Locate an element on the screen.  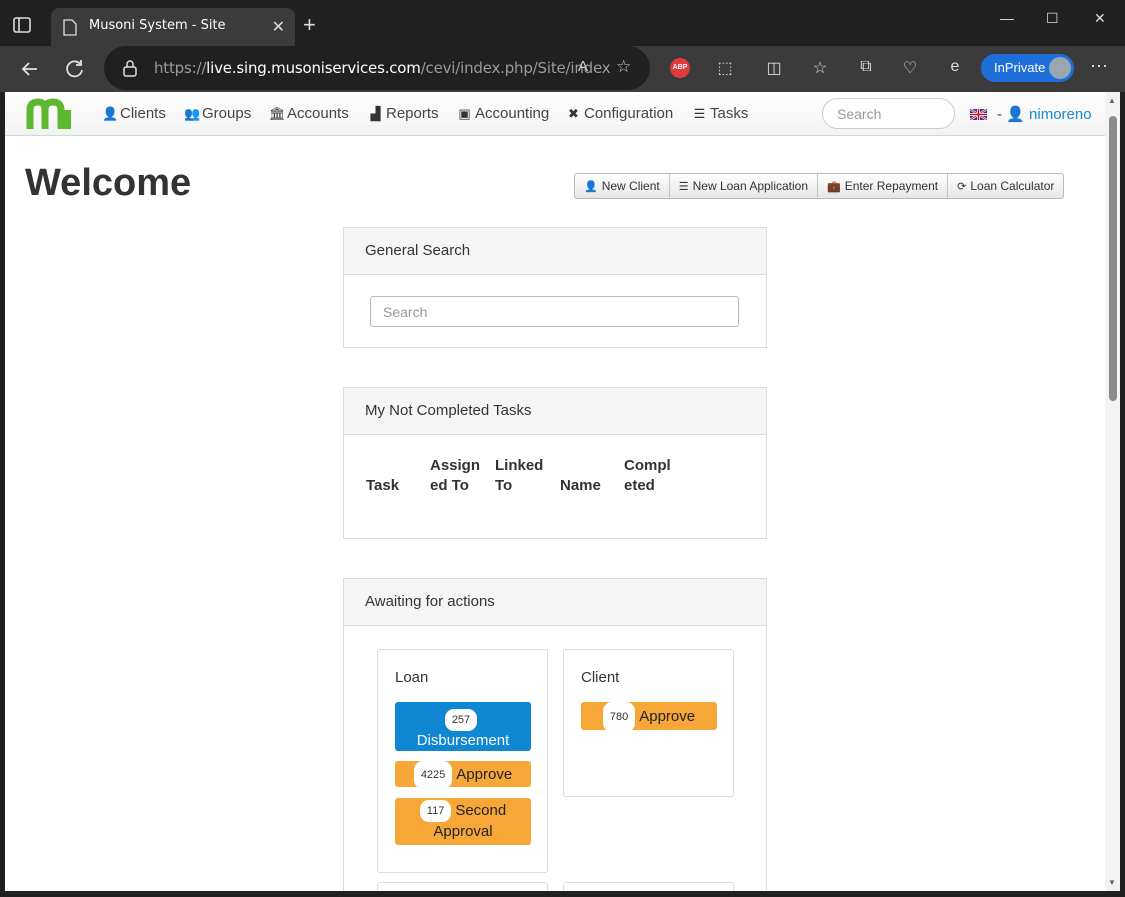
nav-configuration: ✖ Configuration is located at coordinates (619, 113).